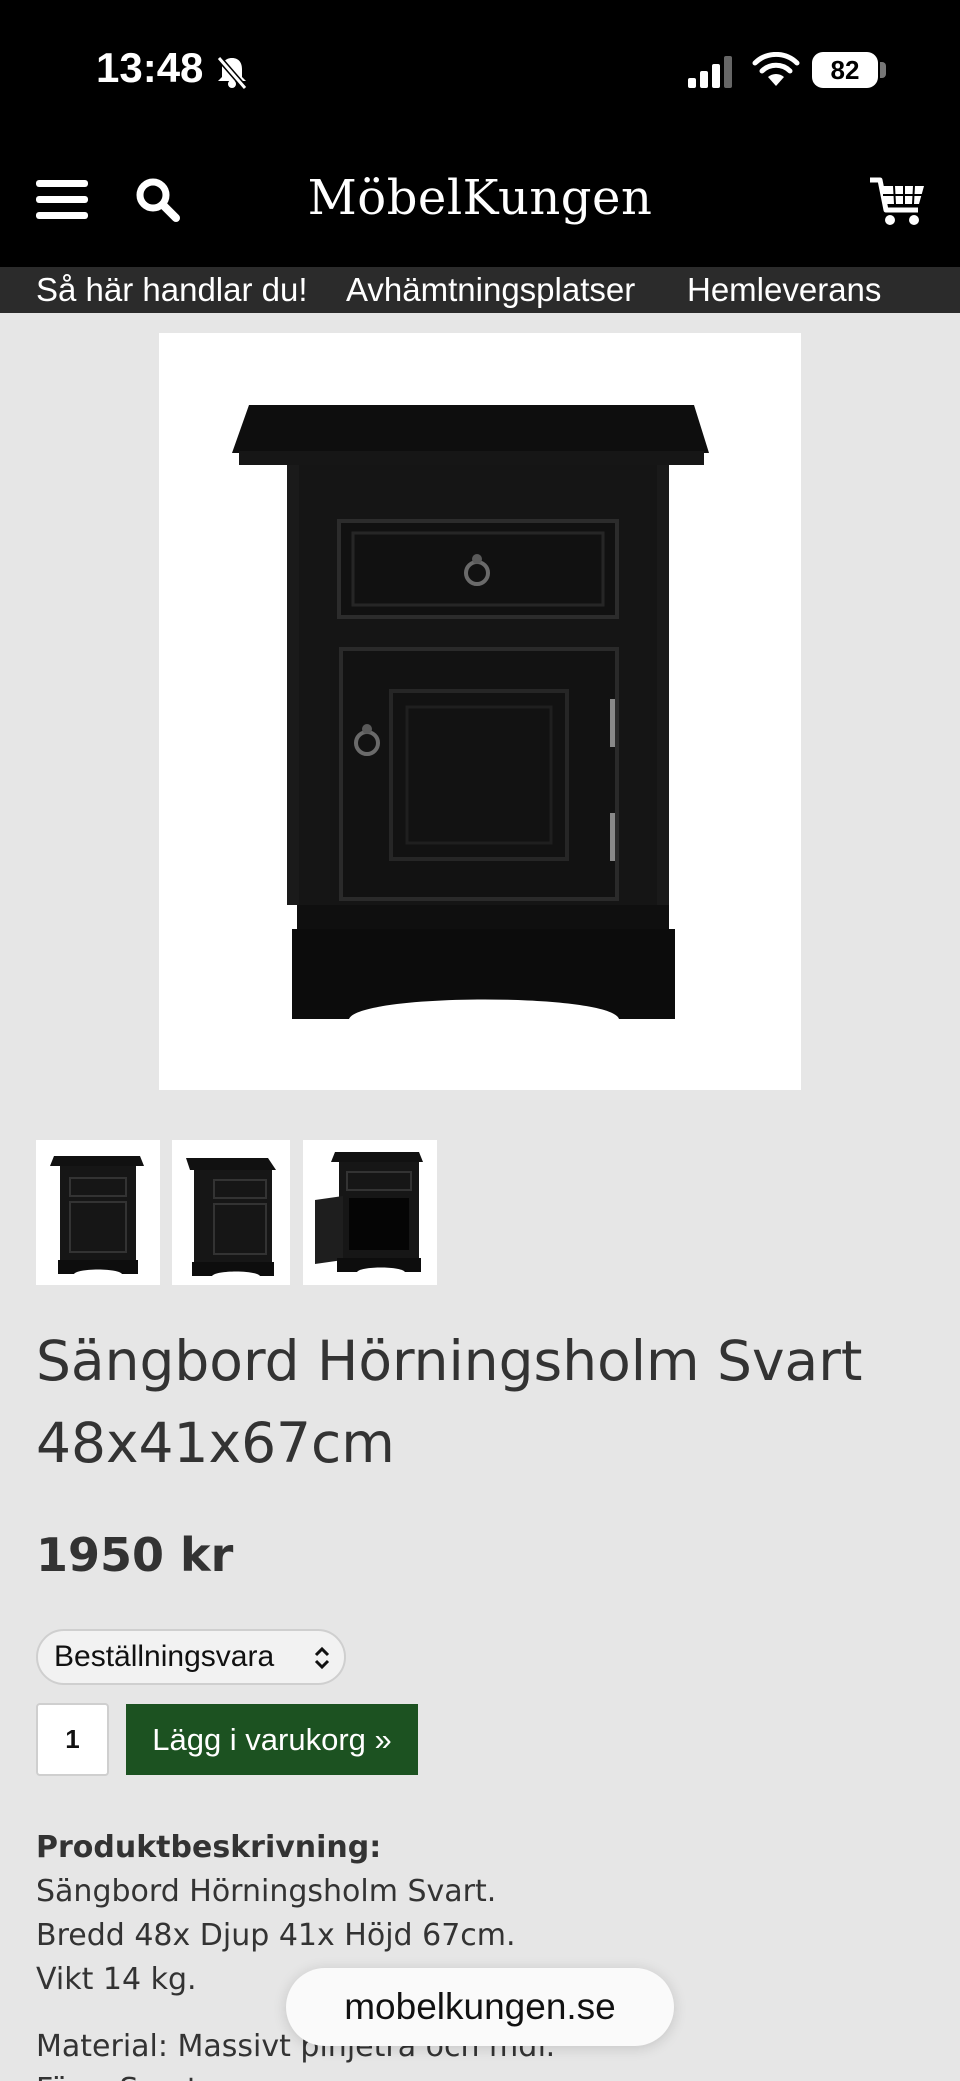  I want to click on browser-url-bar: mobelkungen.se, so click(480, 2007).